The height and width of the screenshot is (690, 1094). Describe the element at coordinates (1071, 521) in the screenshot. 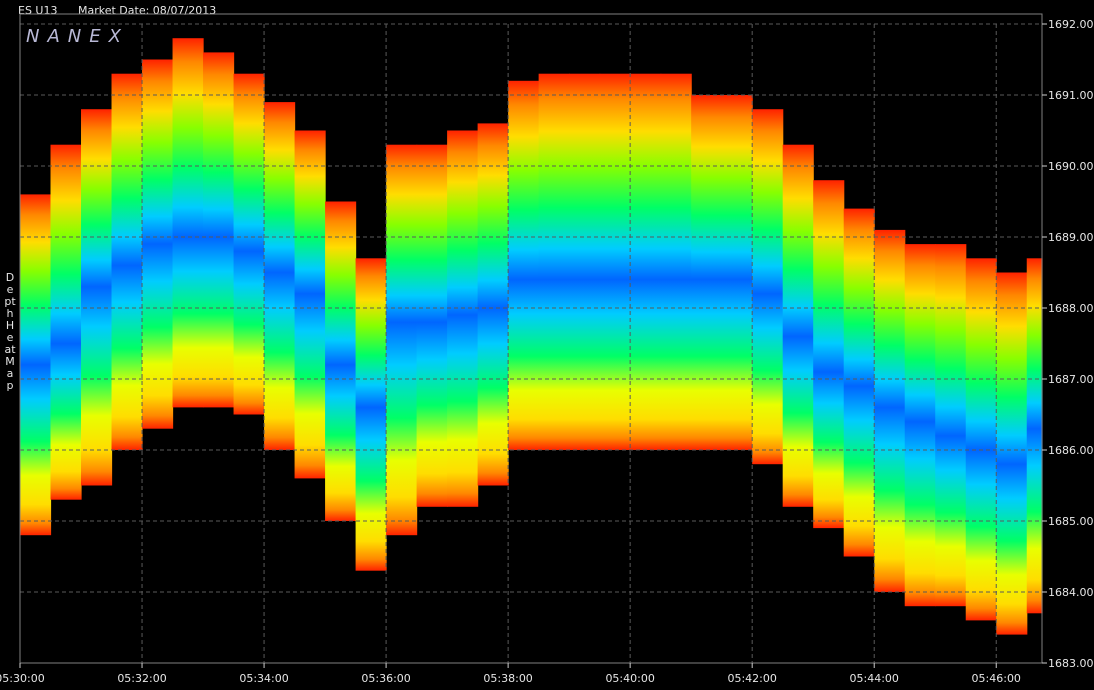

I see `y-tick-label: 1685.00` at that location.